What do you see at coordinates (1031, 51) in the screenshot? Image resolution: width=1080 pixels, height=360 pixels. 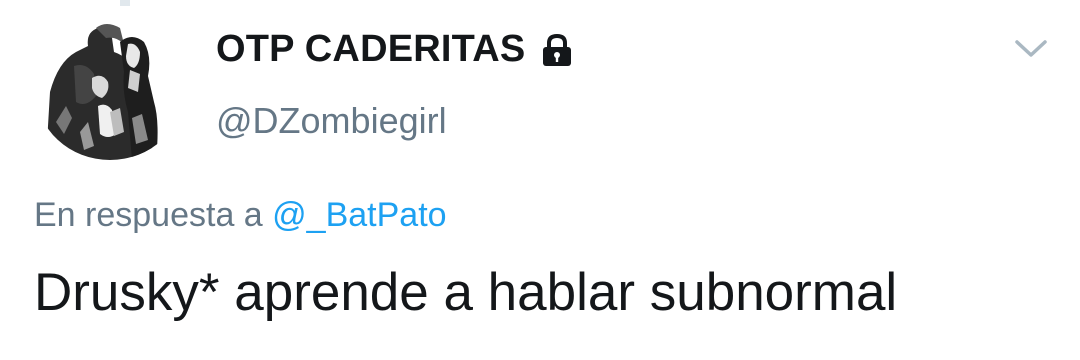 I see `chevron-down-icon` at bounding box center [1031, 51].